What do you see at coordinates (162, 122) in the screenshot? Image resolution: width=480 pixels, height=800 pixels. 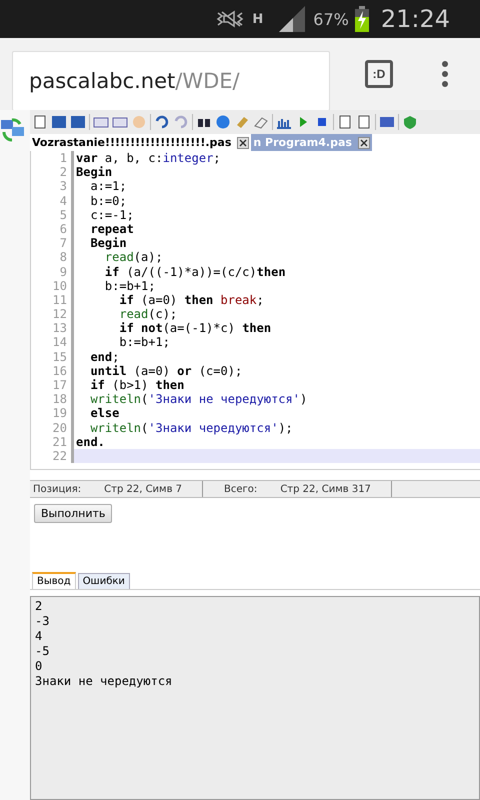 I see `undo-icon` at bounding box center [162, 122].